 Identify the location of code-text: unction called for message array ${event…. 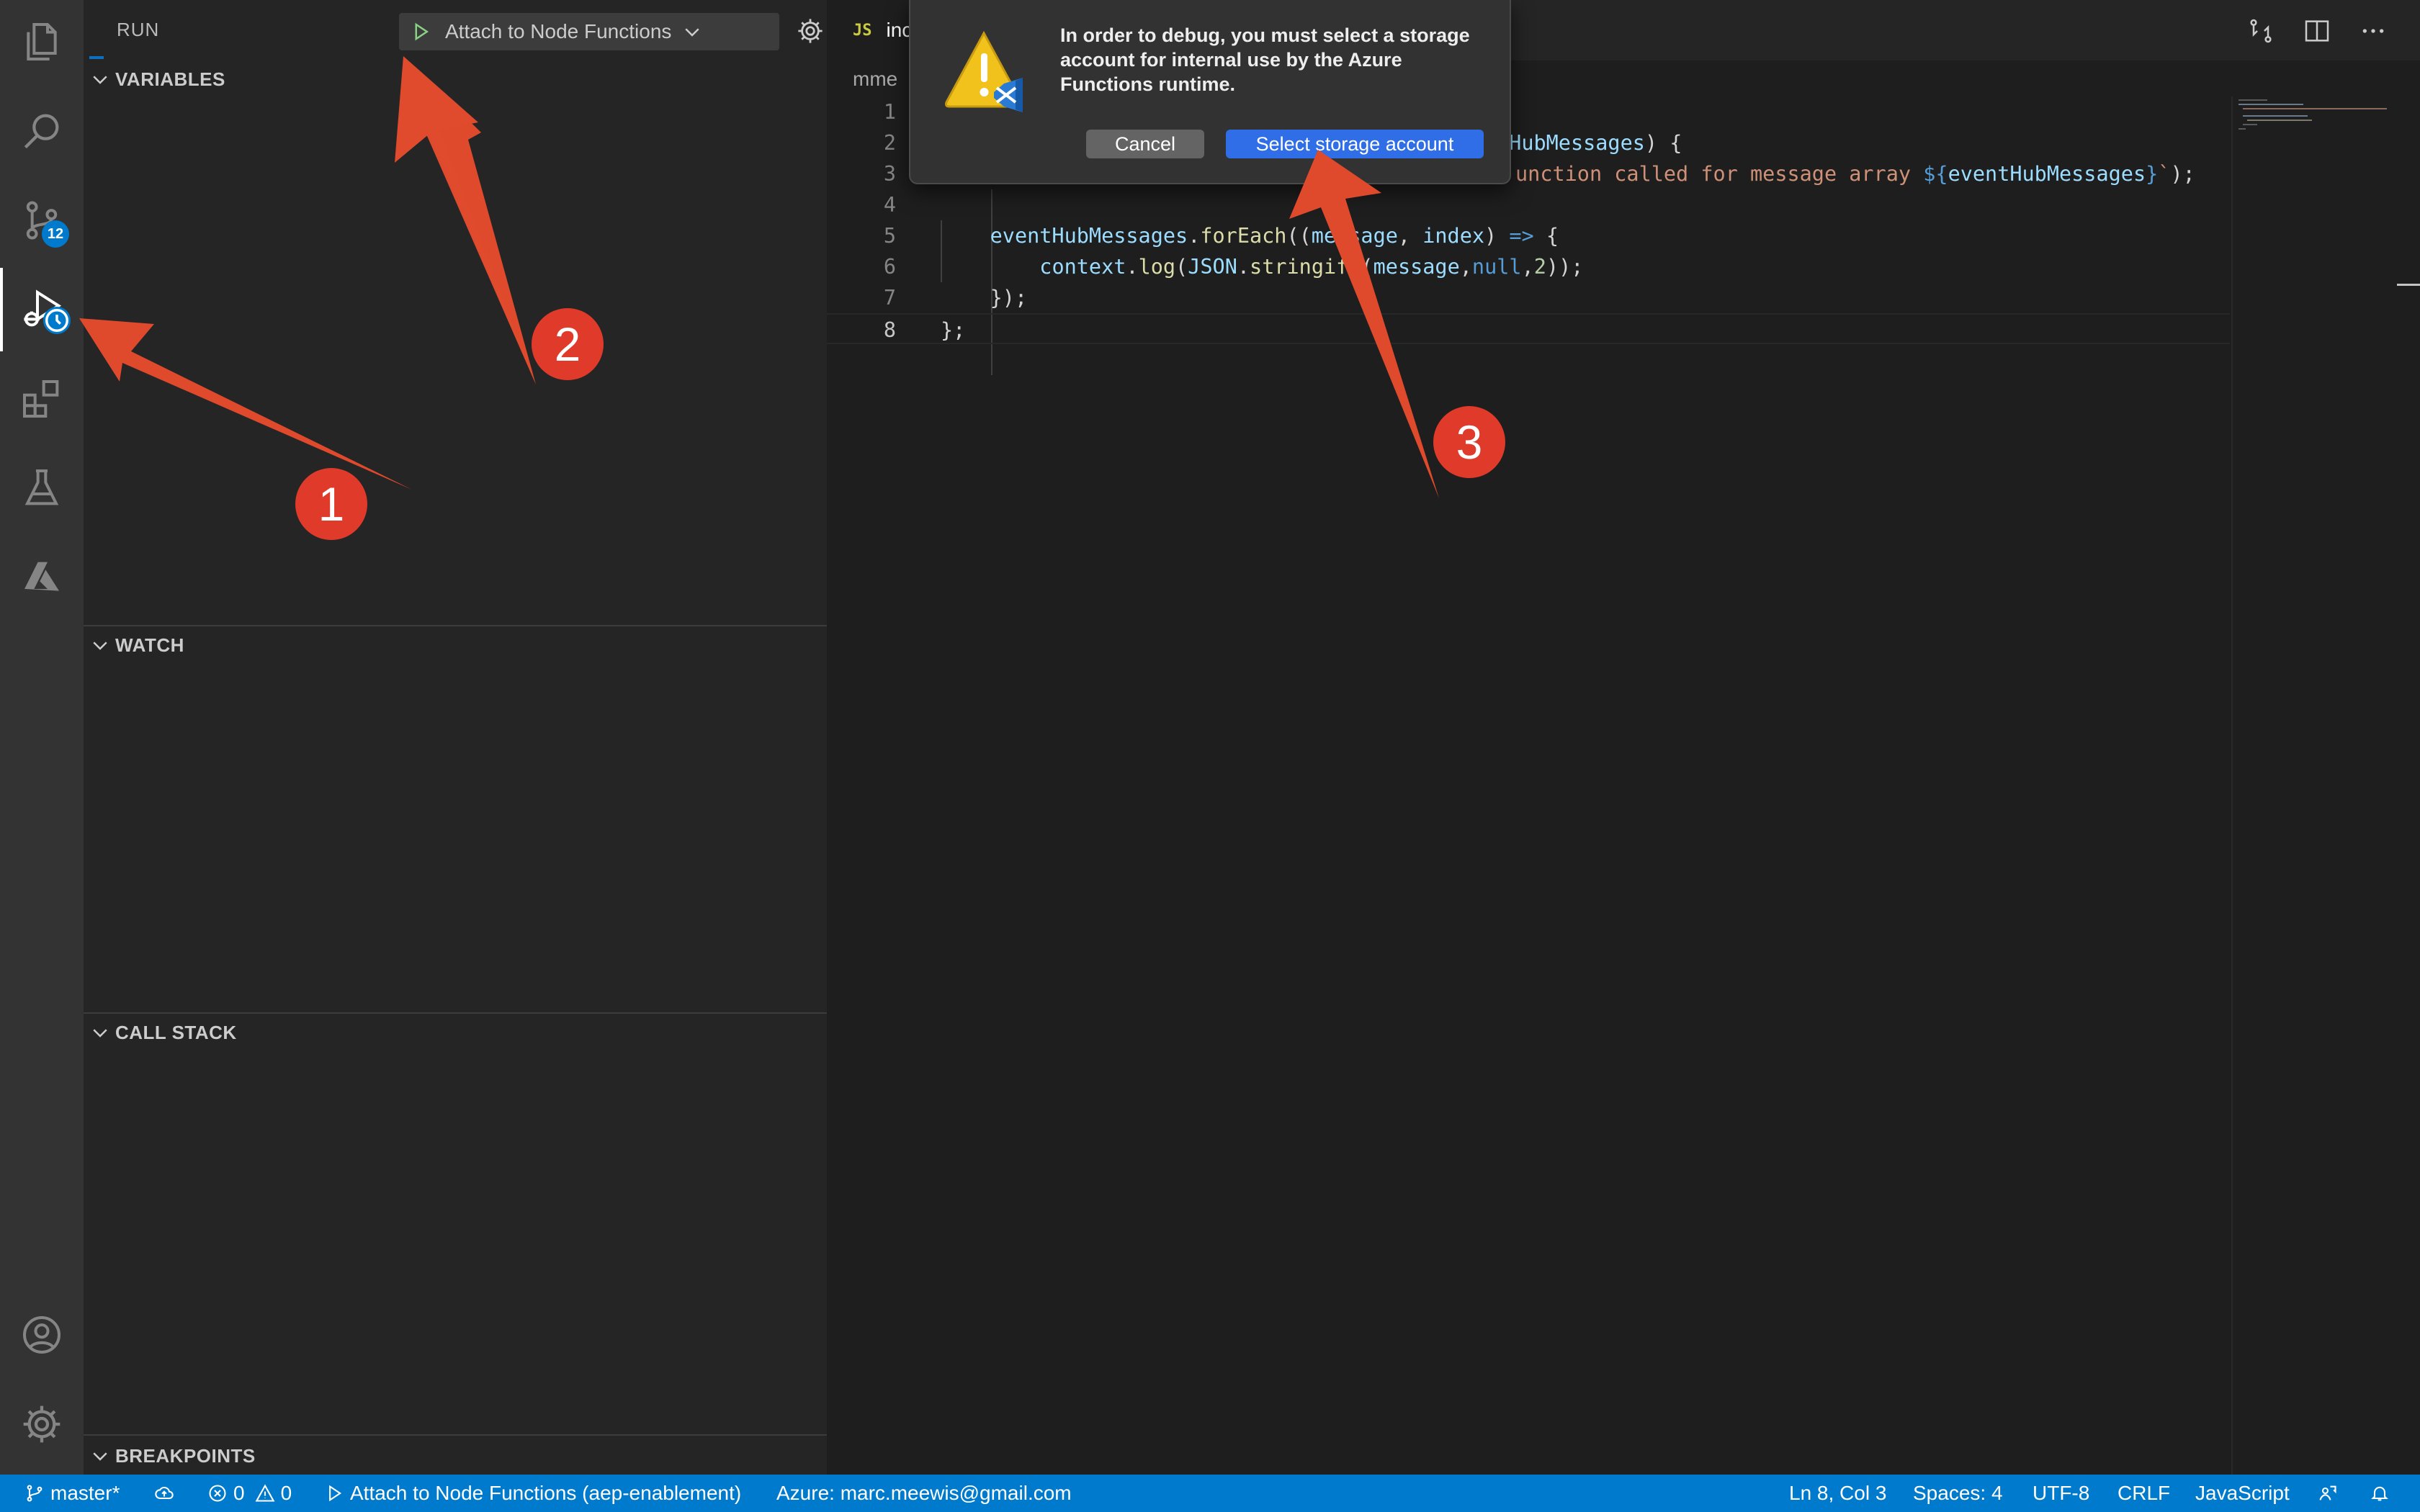
(1855, 174).